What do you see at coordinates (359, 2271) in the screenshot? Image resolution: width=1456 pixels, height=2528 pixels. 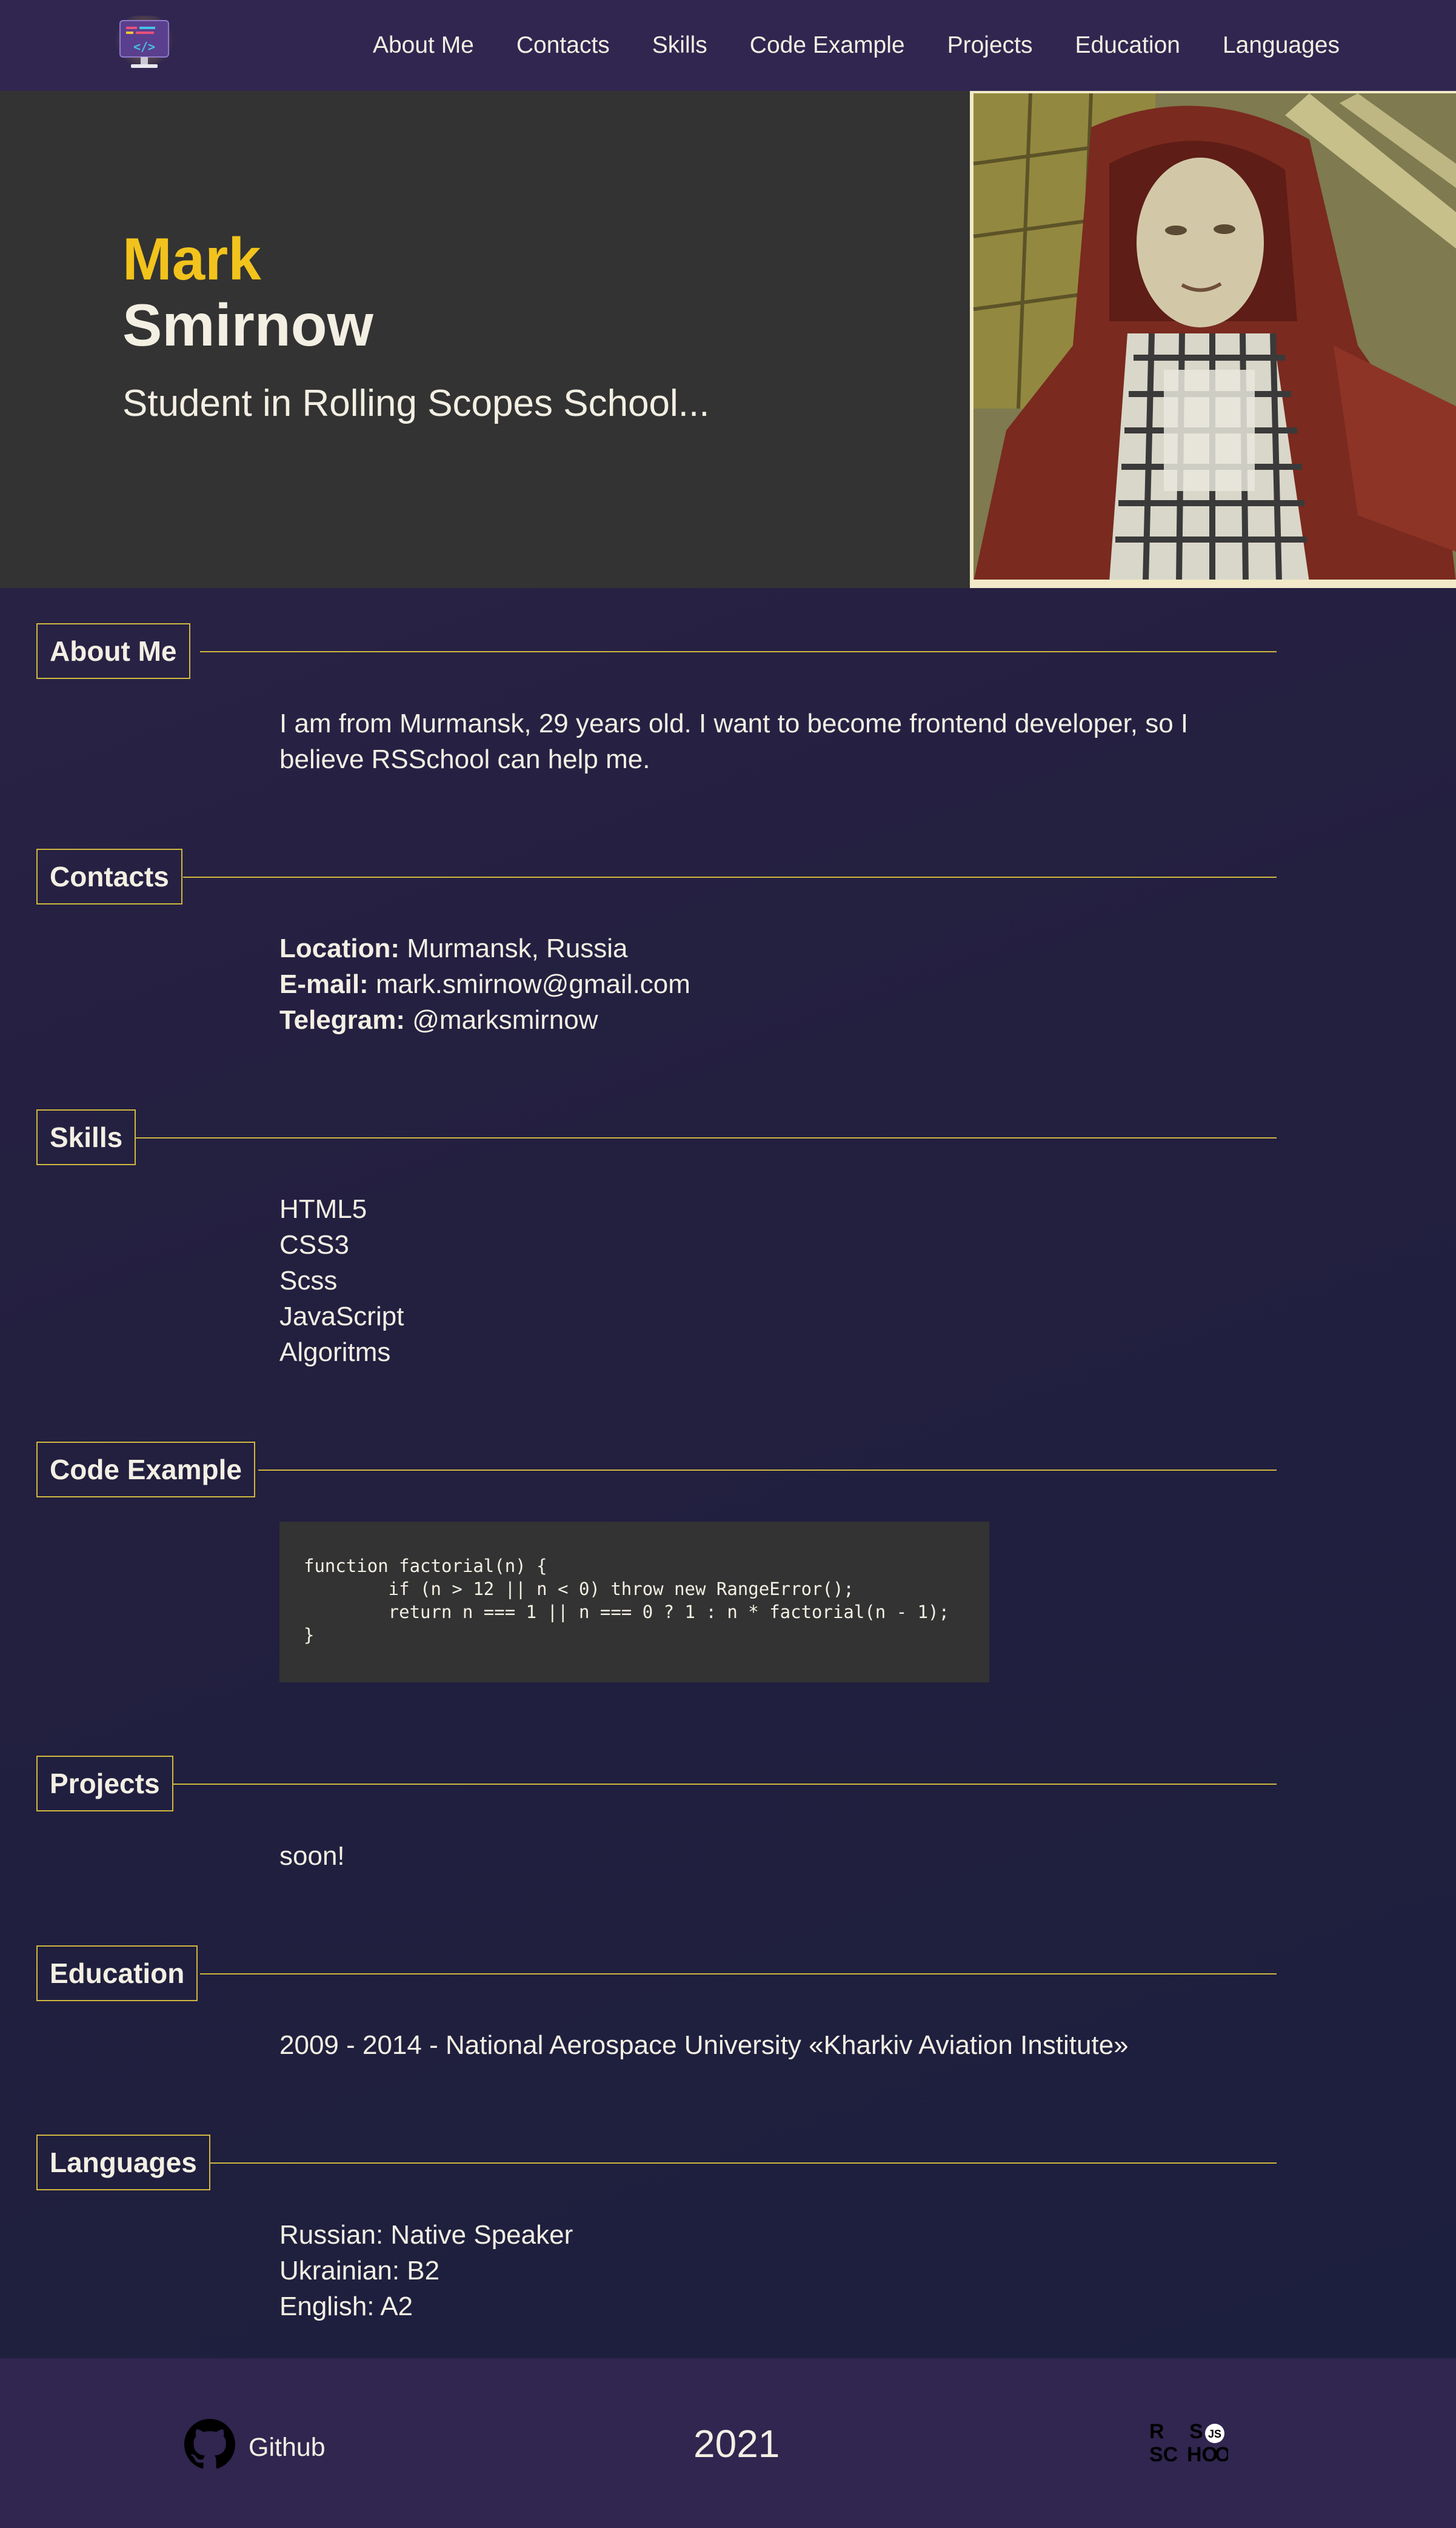 I see `language-item: Ukrainian: B2` at bounding box center [359, 2271].